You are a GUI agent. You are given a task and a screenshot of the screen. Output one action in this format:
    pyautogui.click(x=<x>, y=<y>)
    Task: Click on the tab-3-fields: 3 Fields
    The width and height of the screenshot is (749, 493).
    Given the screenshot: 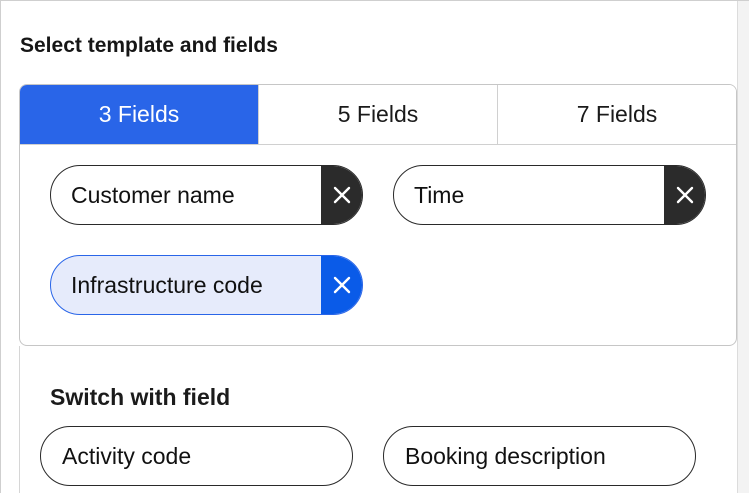 What is the action you would take?
    pyautogui.click(x=139, y=114)
    